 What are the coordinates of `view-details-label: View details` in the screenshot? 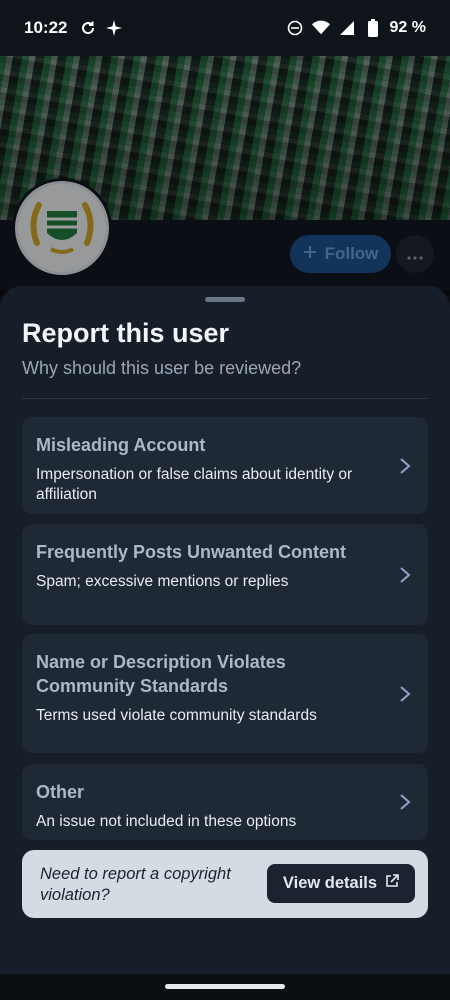 It's located at (330, 883).